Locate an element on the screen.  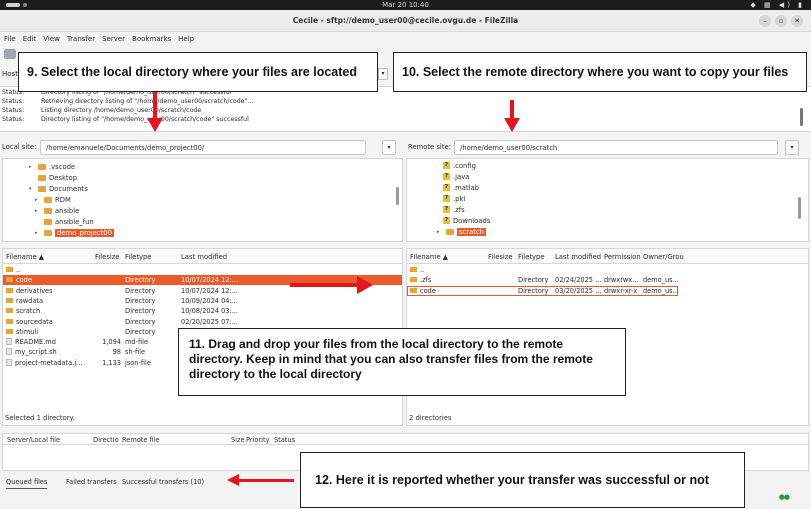
tree-item: ▸ ansible is located at coordinates (57, 210).